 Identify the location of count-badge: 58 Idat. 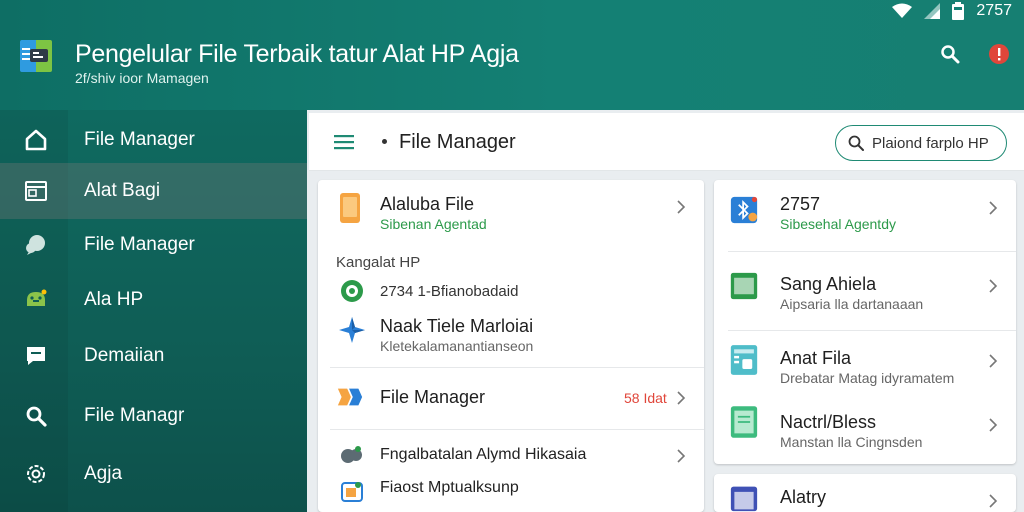
(645, 398).